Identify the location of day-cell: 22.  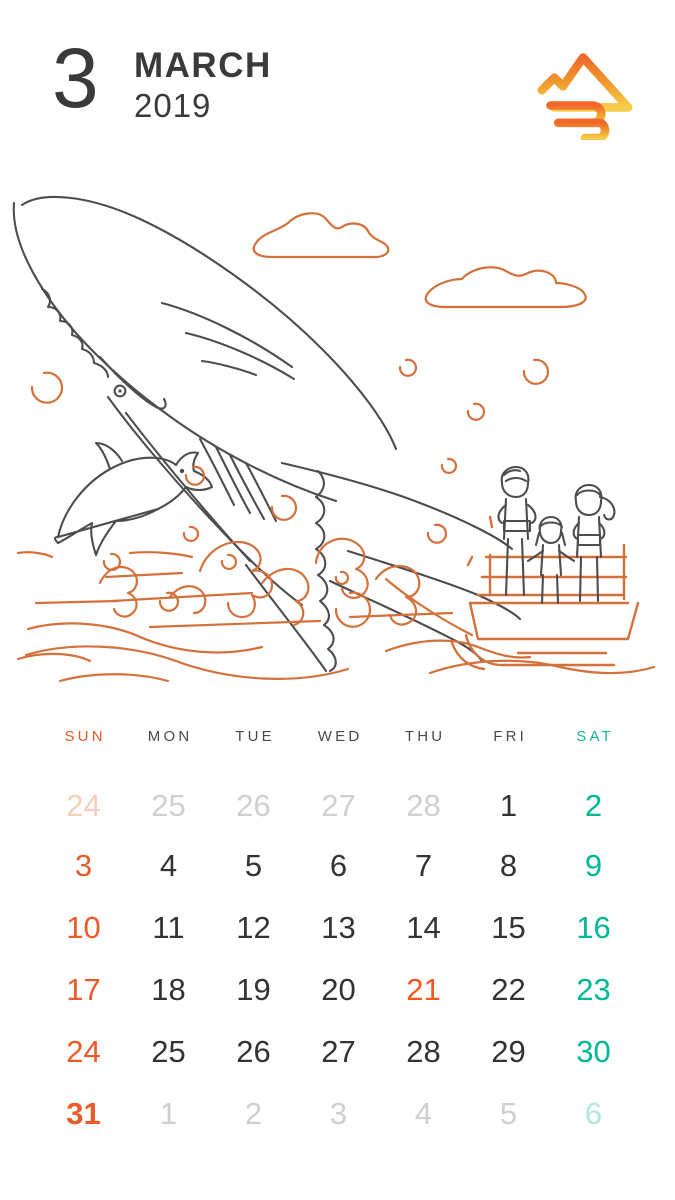
(508, 990).